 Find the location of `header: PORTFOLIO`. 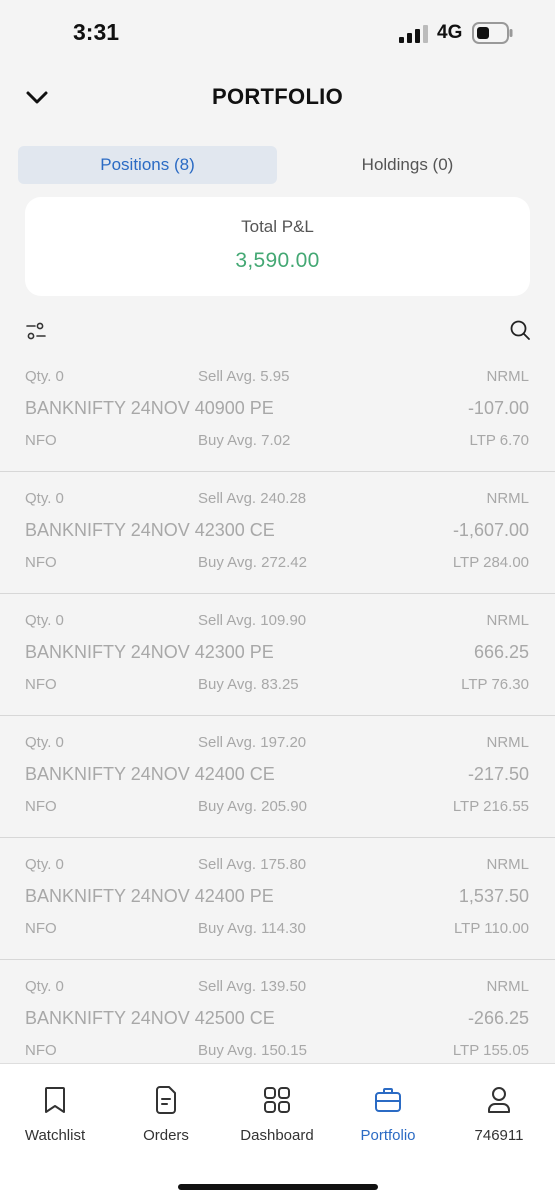

header: PORTFOLIO is located at coordinates (277, 97).